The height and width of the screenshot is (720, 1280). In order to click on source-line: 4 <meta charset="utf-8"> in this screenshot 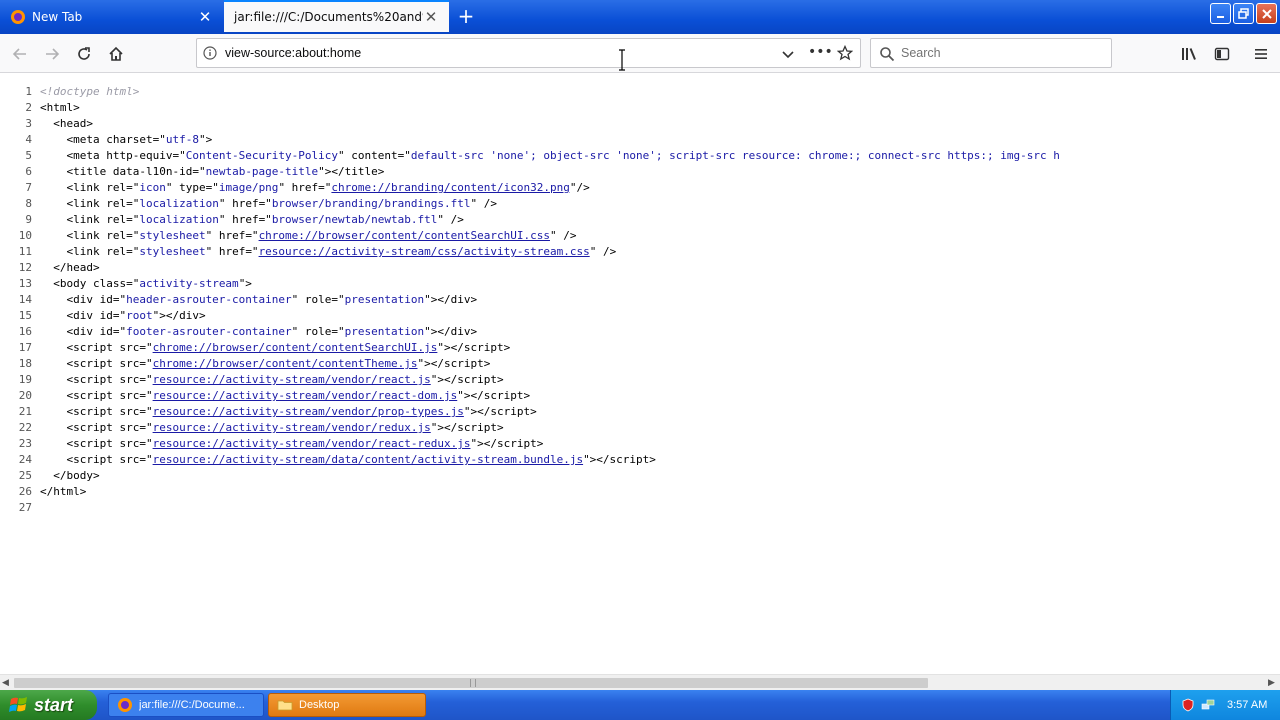, I will do `click(640, 140)`.